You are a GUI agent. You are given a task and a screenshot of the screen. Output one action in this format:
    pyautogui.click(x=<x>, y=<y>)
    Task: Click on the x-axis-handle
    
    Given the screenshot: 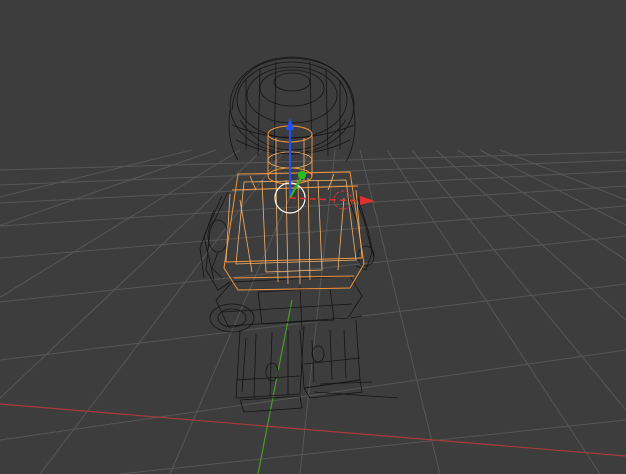 What is the action you would take?
    pyautogui.click(x=326, y=199)
    